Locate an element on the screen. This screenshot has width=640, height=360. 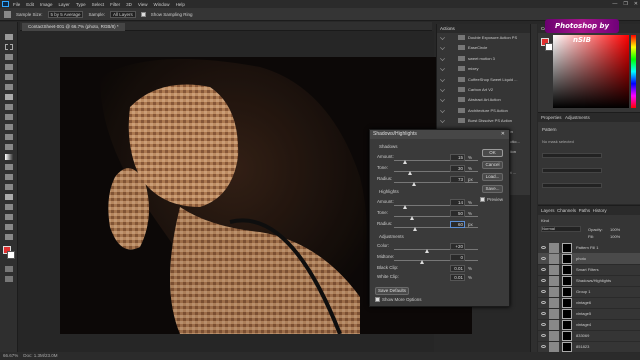
shadows-tone-value: 30 is located at coordinates (457, 168).